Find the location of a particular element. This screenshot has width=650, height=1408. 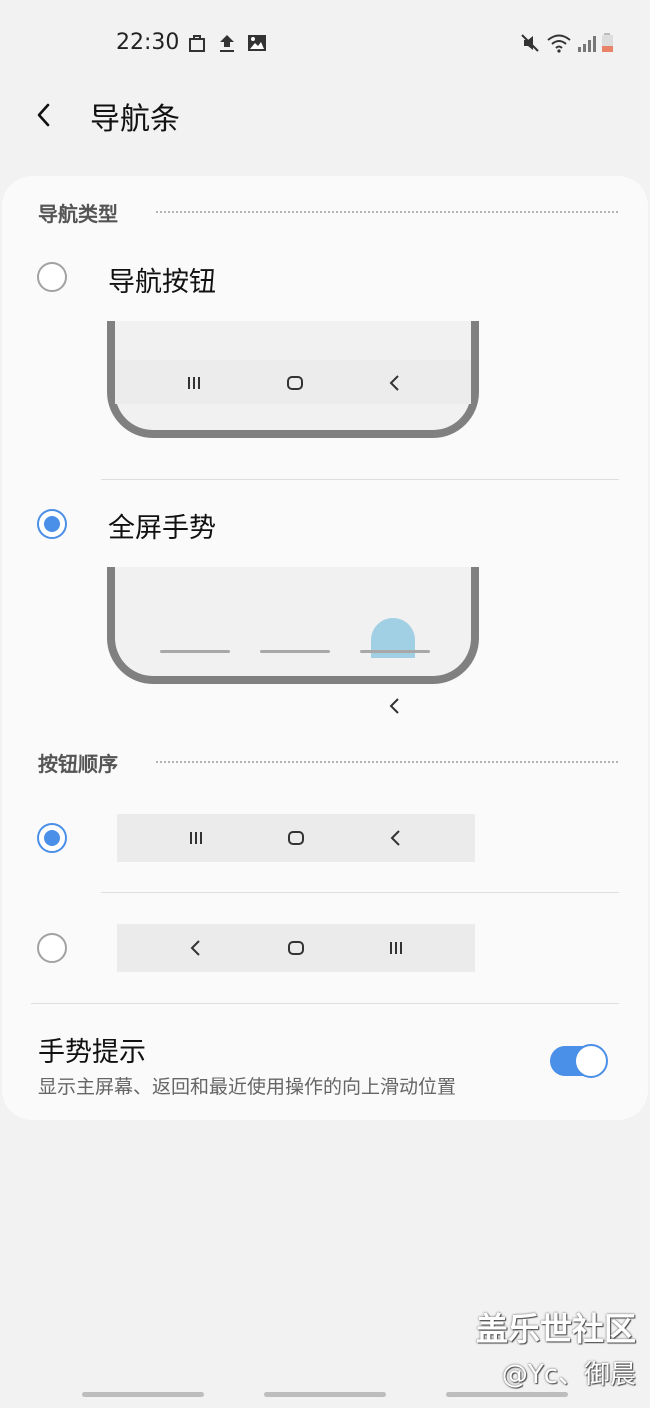

app-bar: 导航条 is located at coordinates (325, 118).